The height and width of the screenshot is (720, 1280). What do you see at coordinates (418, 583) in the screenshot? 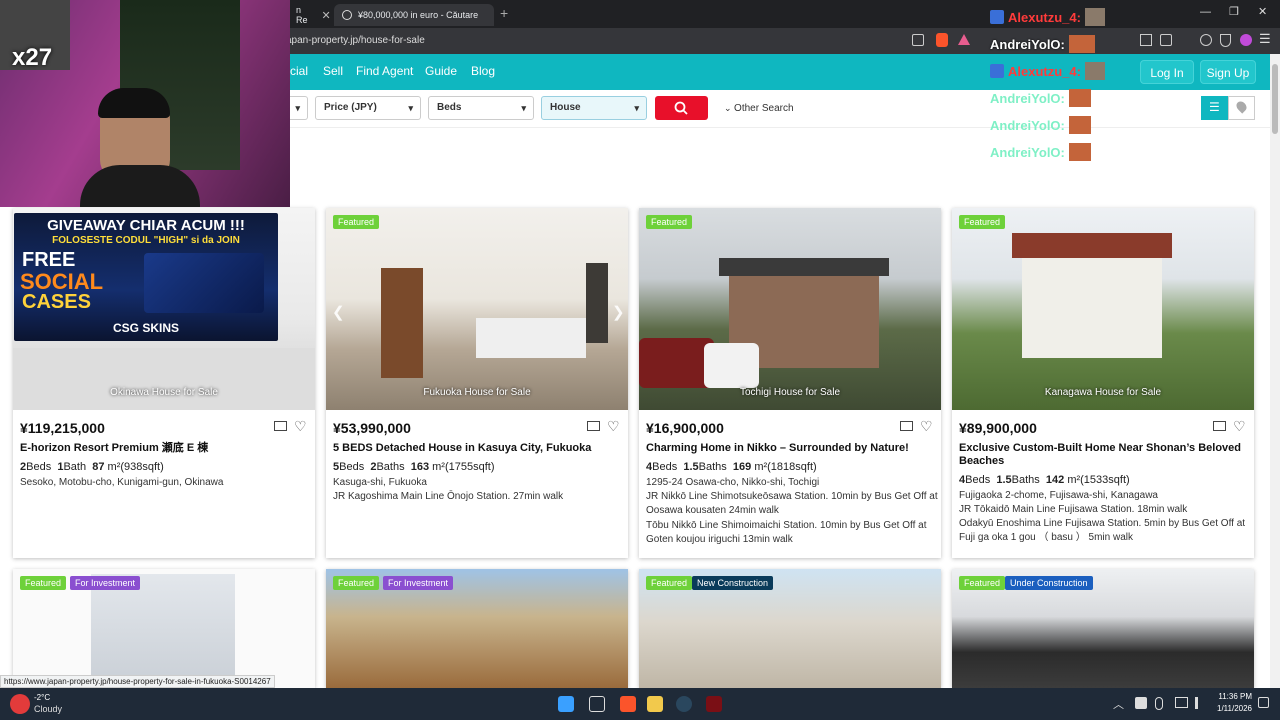
I see `investment-badge: For Investment` at bounding box center [418, 583].